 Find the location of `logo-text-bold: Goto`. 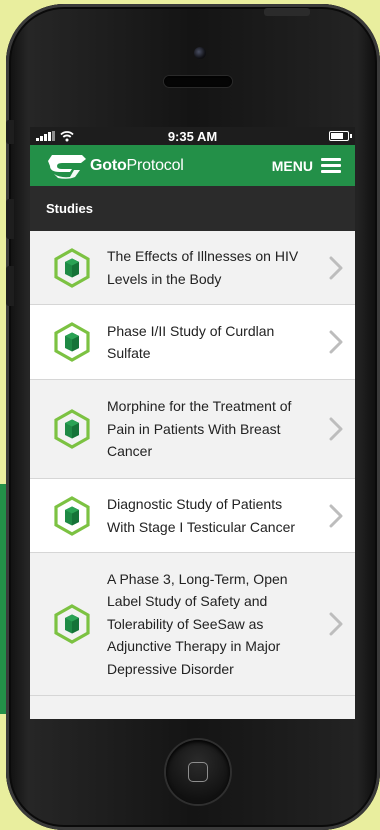

logo-text-bold: Goto is located at coordinates (108, 165).